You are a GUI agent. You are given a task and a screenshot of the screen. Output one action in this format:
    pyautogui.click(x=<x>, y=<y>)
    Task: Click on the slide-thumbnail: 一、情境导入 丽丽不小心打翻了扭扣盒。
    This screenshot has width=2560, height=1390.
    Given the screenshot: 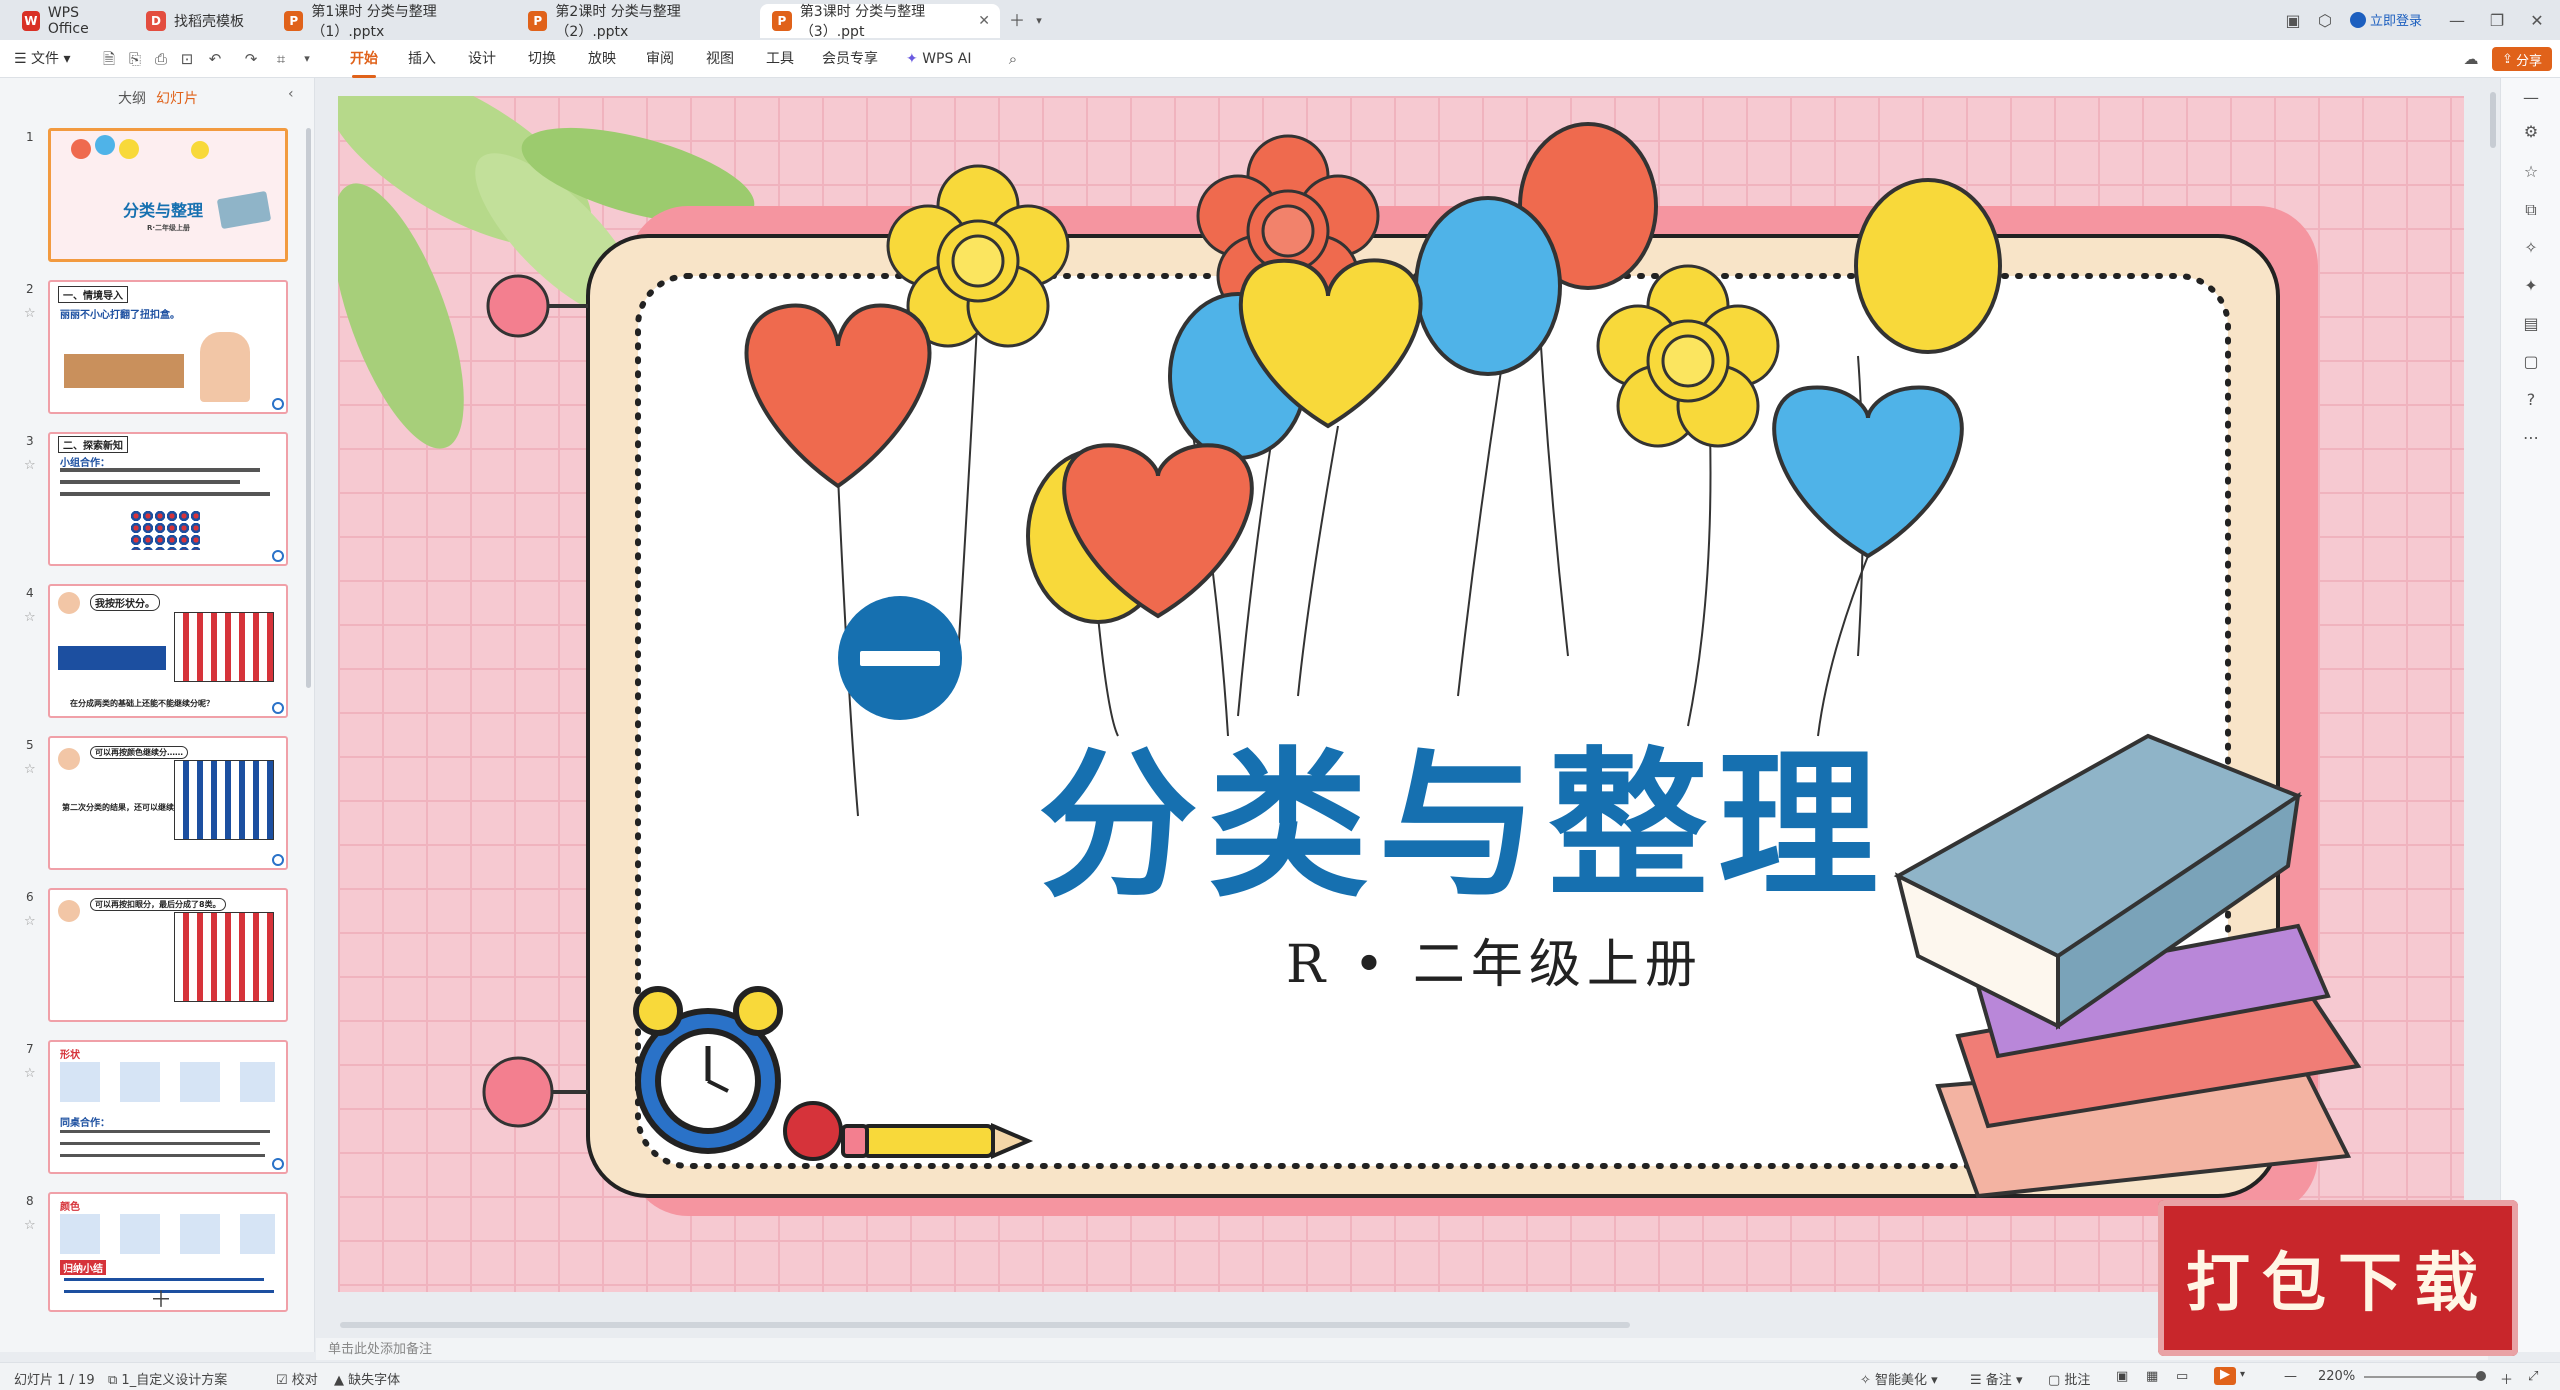 What is the action you would take?
    pyautogui.click(x=168, y=347)
    